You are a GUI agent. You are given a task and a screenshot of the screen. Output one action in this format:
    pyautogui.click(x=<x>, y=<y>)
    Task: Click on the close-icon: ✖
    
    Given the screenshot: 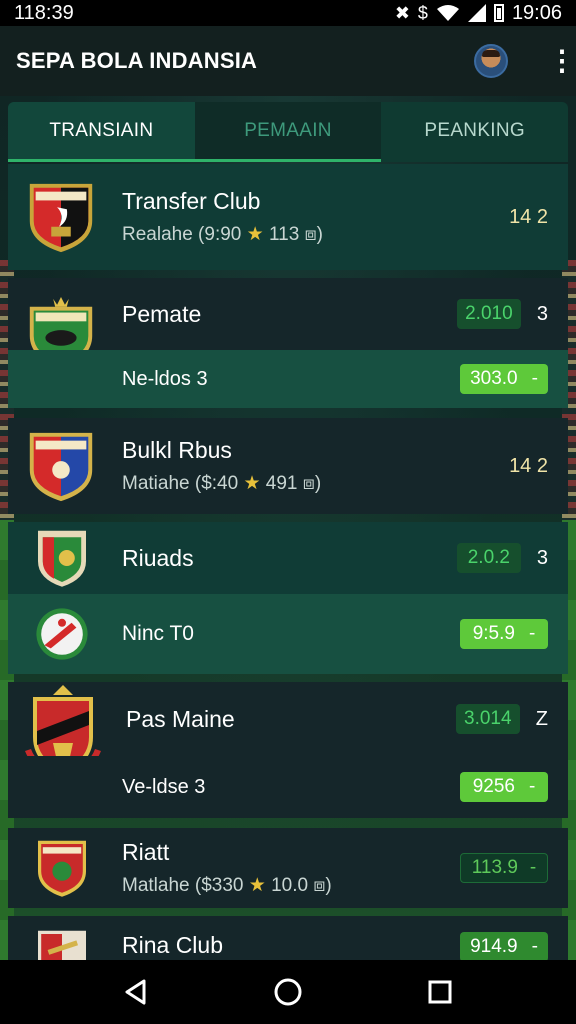 What is the action you would take?
    pyautogui.click(x=402, y=12)
    